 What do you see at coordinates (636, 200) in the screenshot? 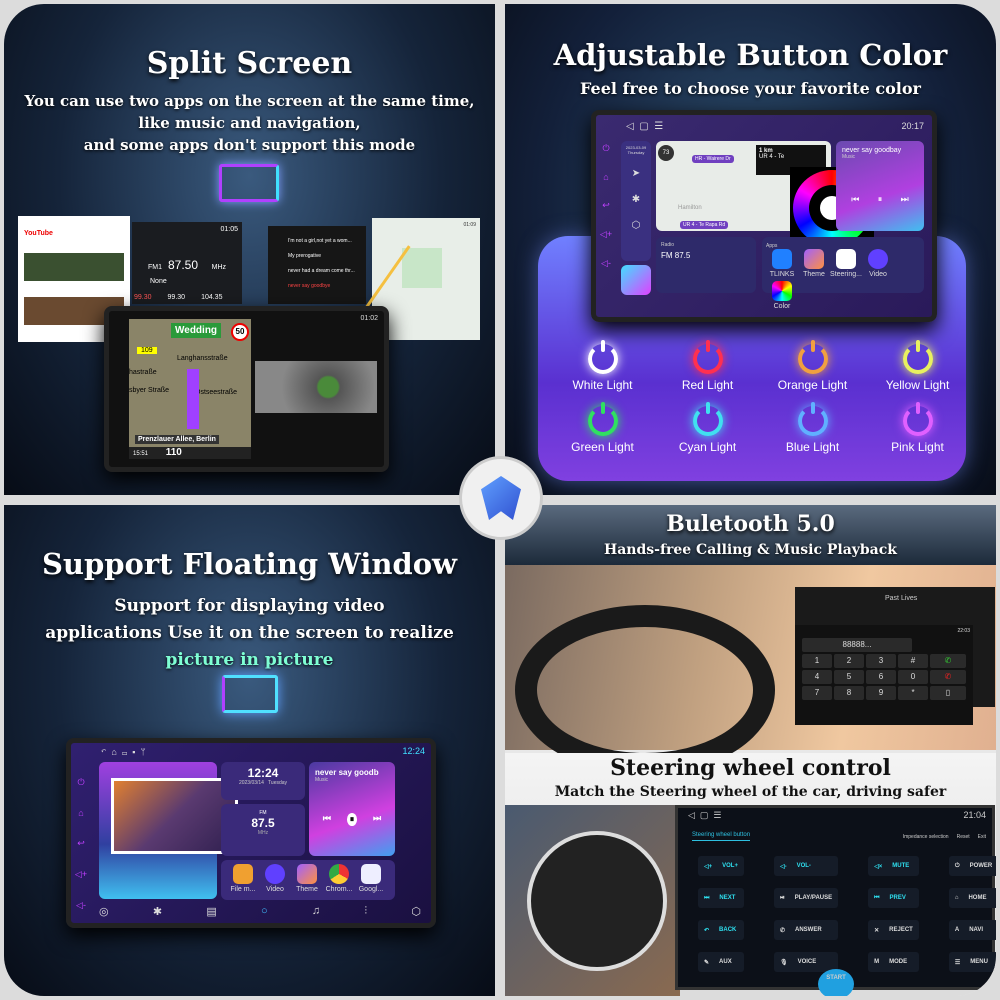
I see `nav-icon: ➤ ✱ ⬡` at bounding box center [636, 200].